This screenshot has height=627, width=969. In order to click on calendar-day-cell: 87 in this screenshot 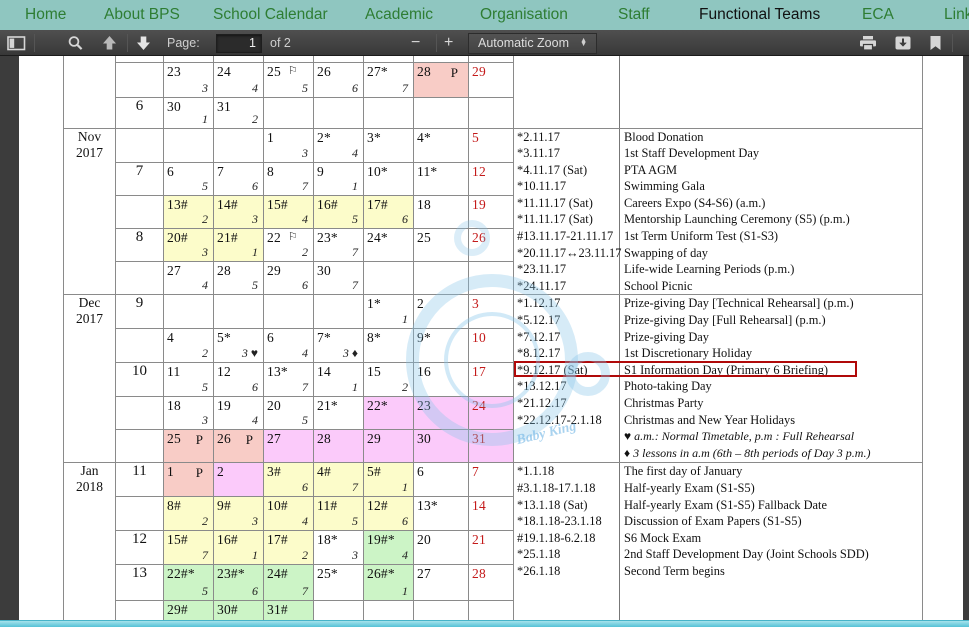, I will do `click(288, 178)`.